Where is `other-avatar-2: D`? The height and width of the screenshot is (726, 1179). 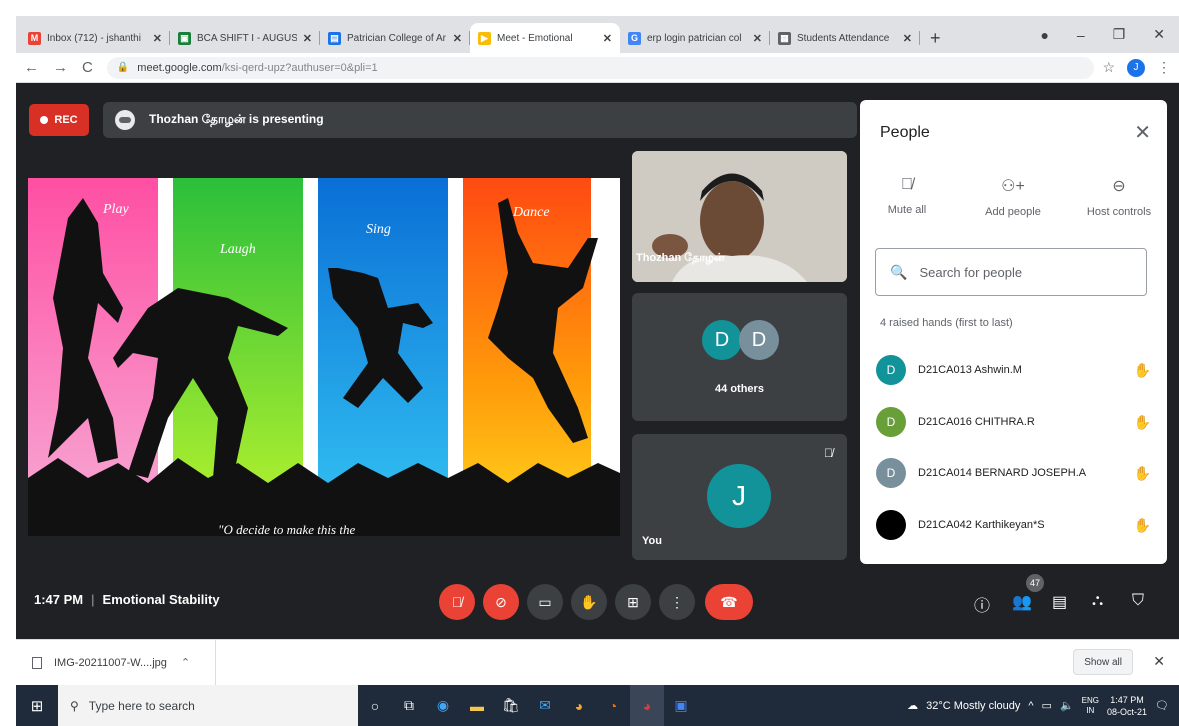
other-avatar-2: D is located at coordinates (759, 340).